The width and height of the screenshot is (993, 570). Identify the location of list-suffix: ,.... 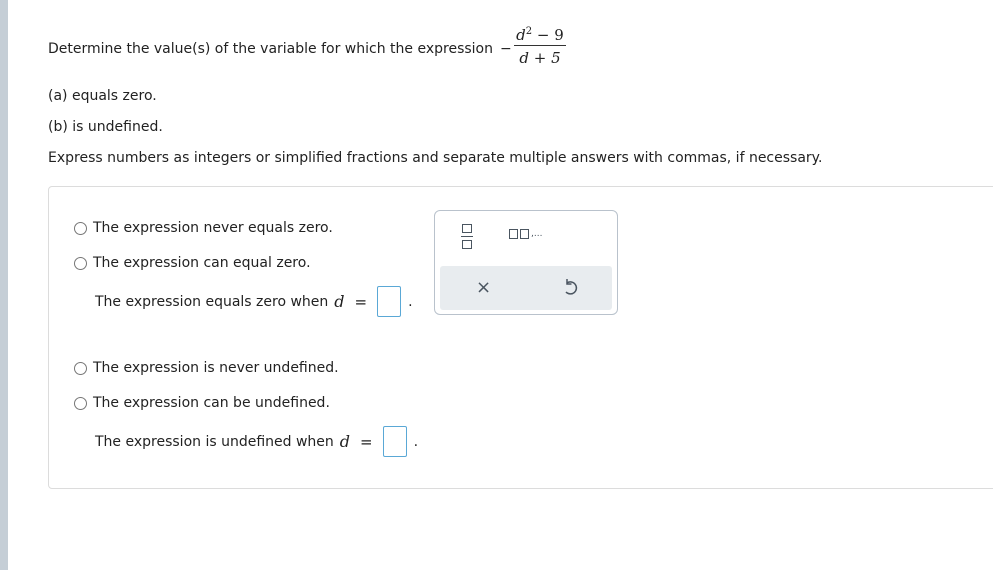
(537, 234).